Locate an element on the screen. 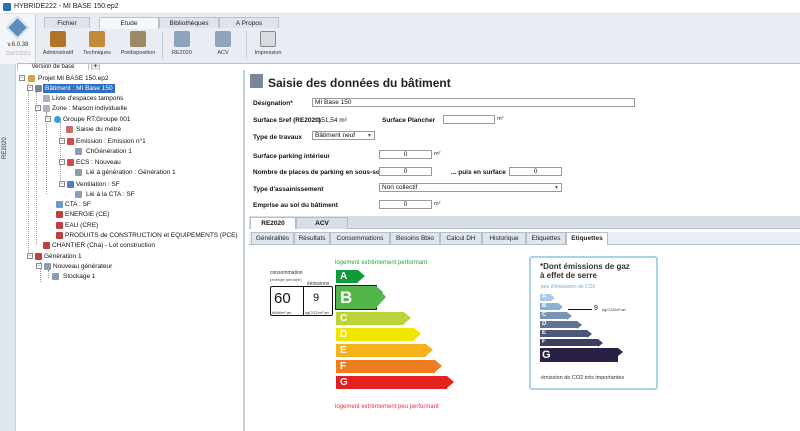 Image resolution: width=800 pixels, height=431 pixels. tree-node-saisie-metre: Saisie du métré is located at coordinates (98, 129).